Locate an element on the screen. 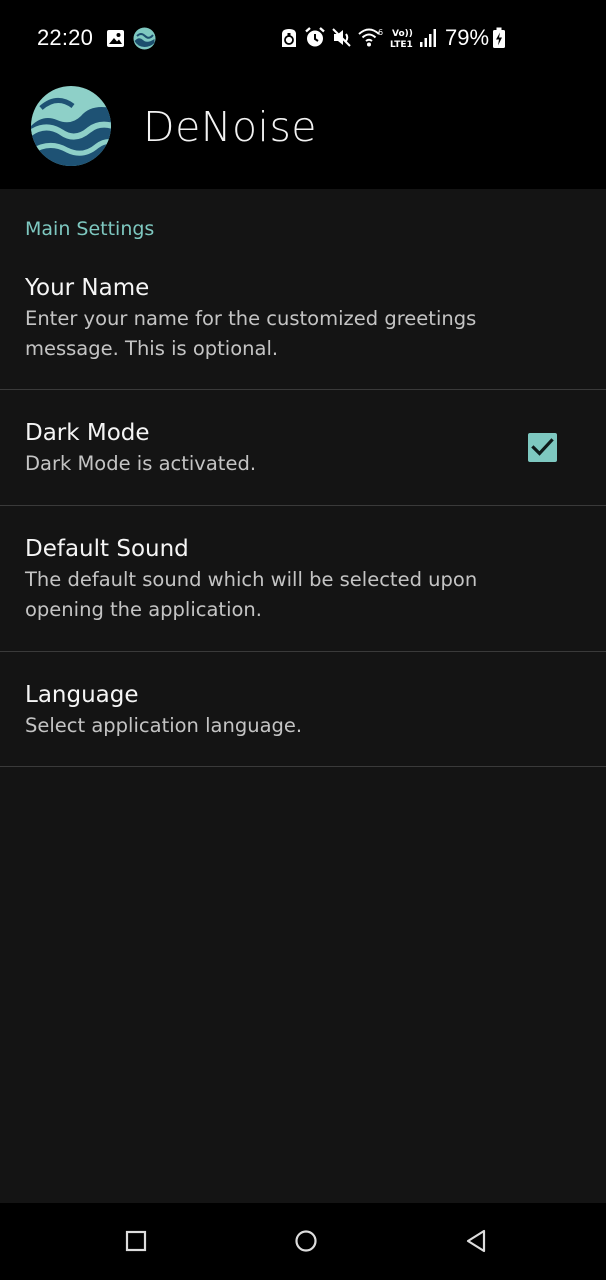 Image resolution: width=606 pixels, height=1280 pixels. svg-text: LTE1 is located at coordinates (401, 45).